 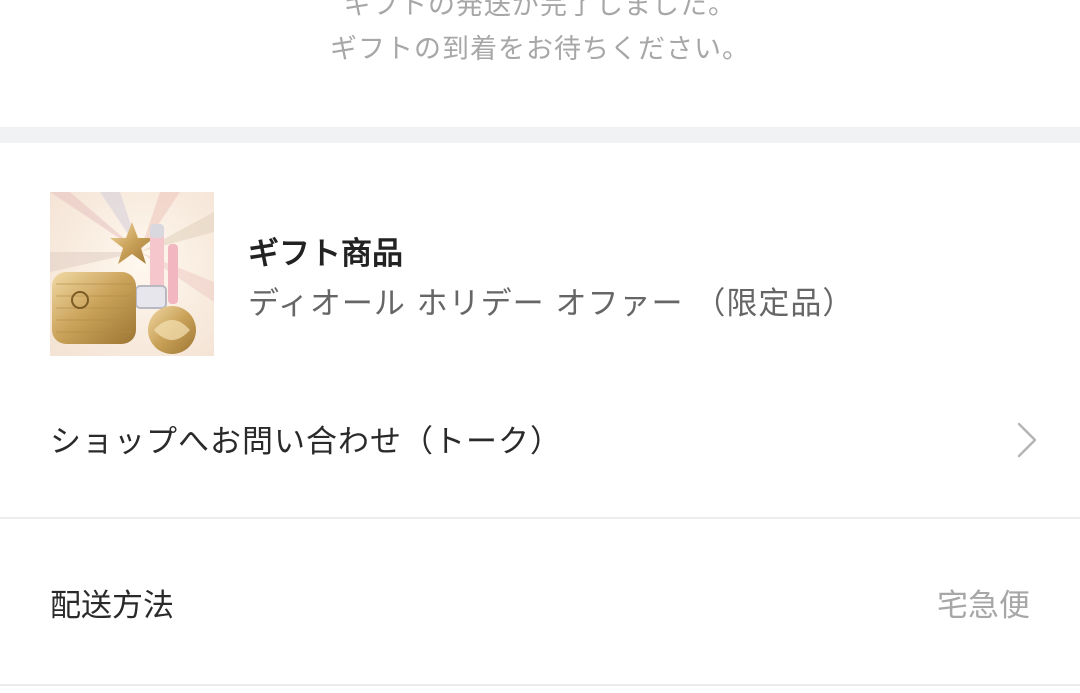 What do you see at coordinates (325, 254) in the screenshot?
I see `product-title: ギフト商品` at bounding box center [325, 254].